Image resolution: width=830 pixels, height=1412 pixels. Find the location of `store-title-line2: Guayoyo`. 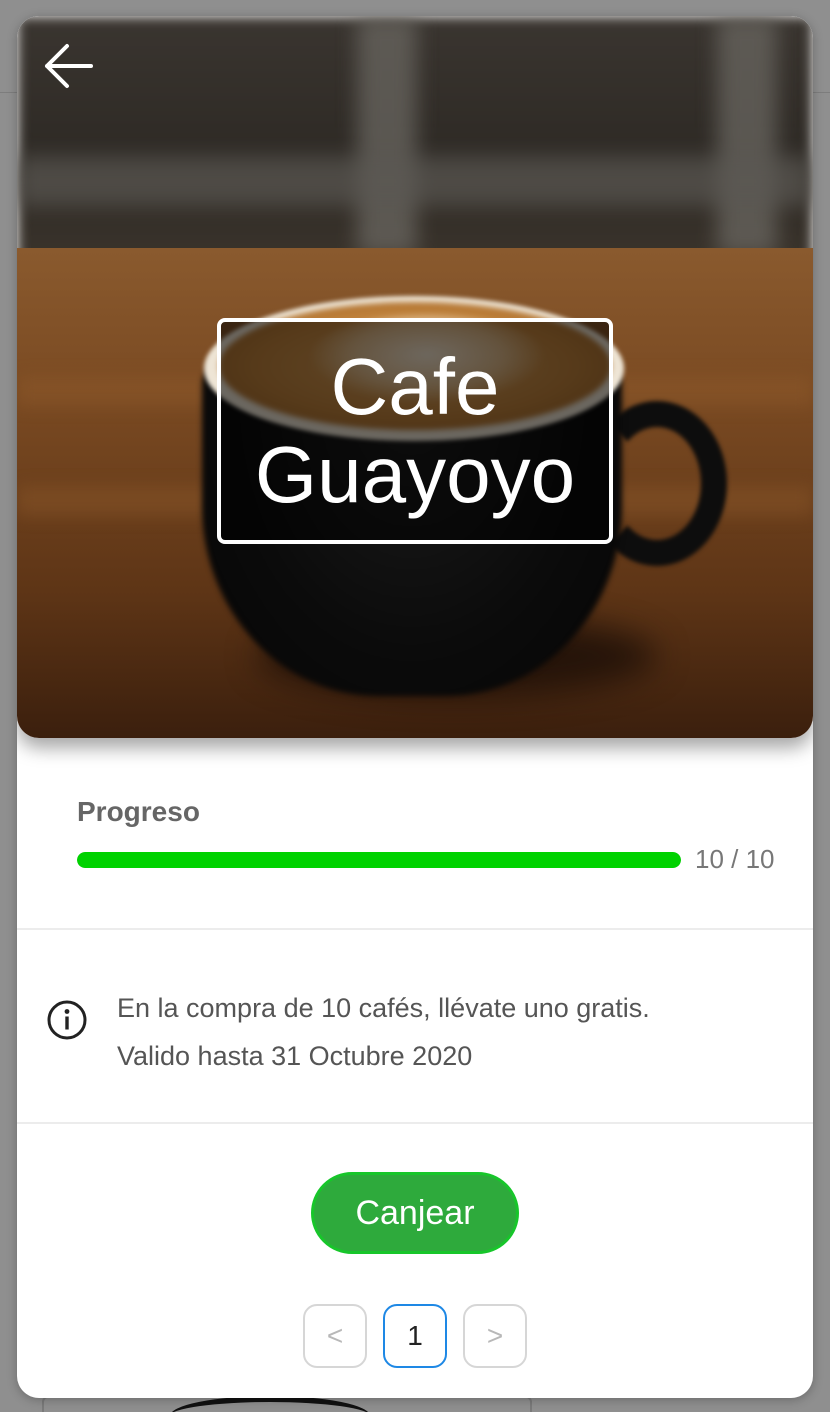

store-title-line2: Guayoyo is located at coordinates (415, 474).